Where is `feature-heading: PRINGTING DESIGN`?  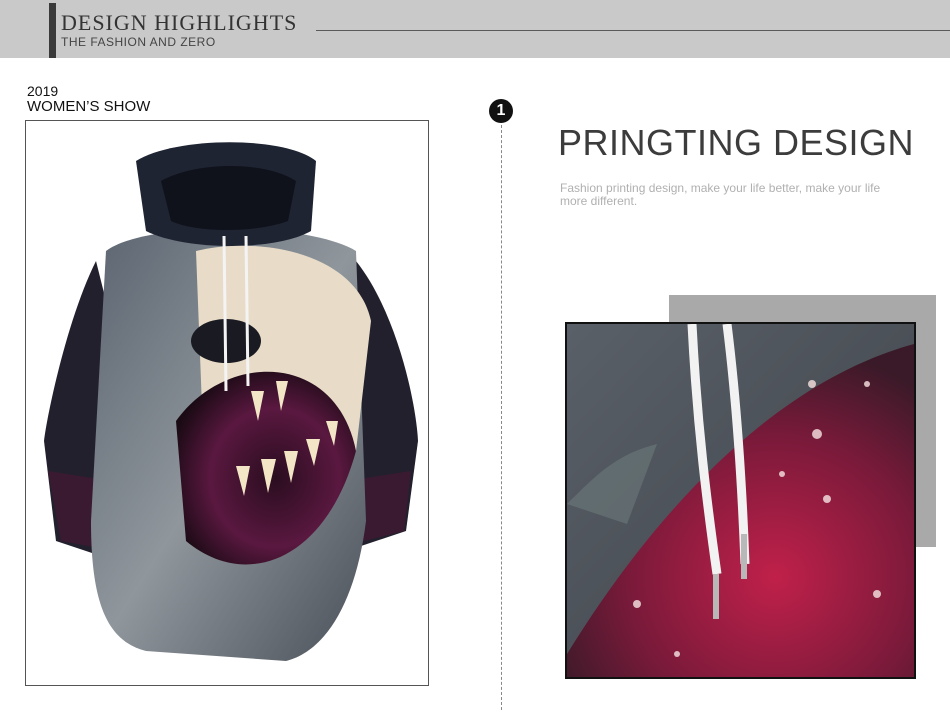 feature-heading: PRINGTING DESIGN is located at coordinates (736, 142).